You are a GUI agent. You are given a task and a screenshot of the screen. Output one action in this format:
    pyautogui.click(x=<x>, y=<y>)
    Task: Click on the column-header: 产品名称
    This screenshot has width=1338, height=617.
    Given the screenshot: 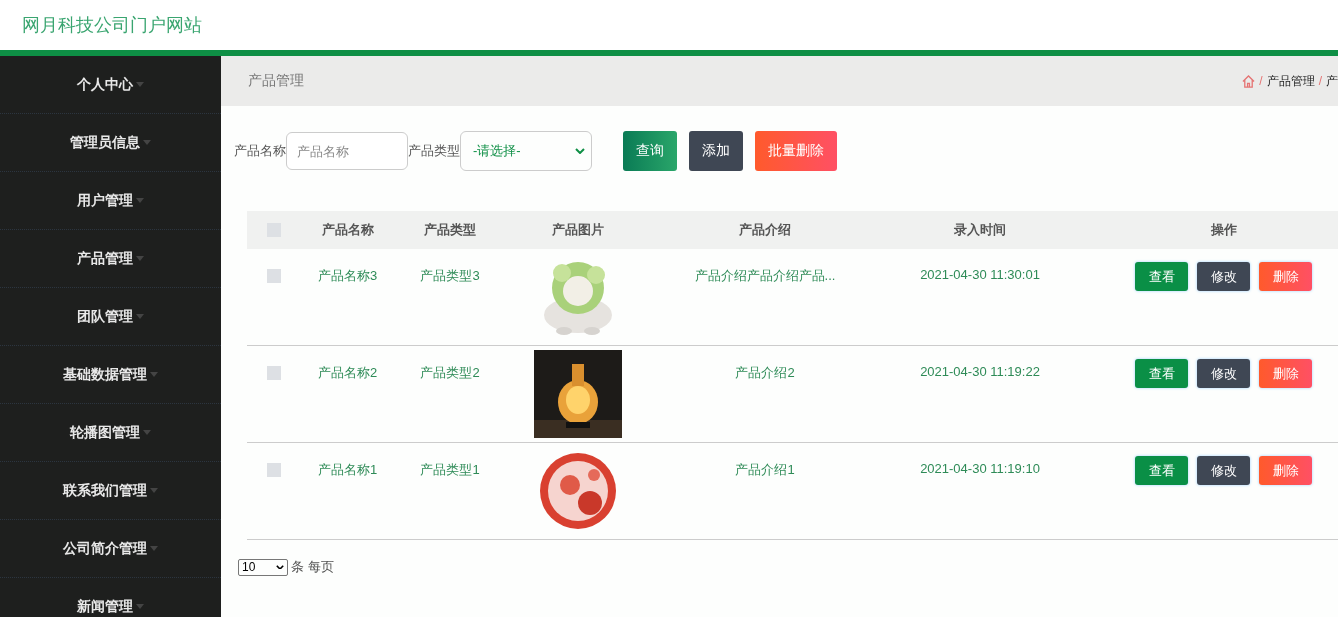 What is the action you would take?
    pyautogui.click(x=347, y=230)
    